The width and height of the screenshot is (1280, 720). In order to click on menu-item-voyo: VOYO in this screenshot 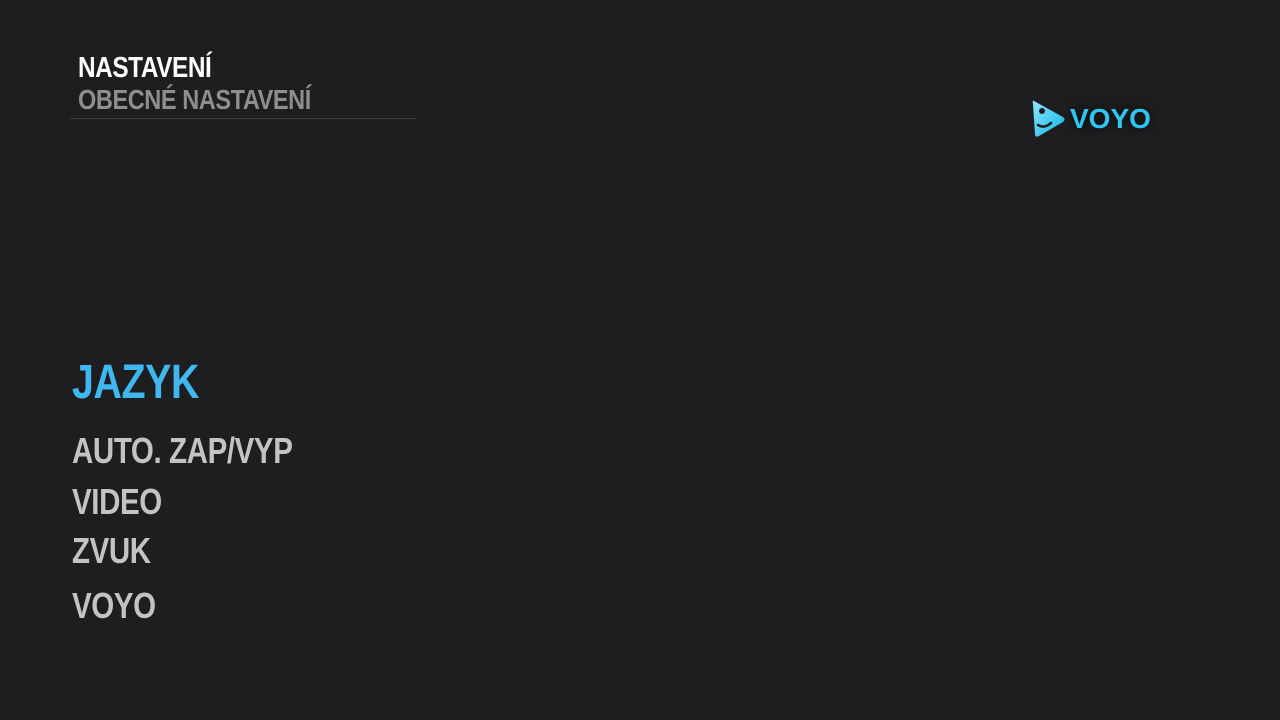, I will do `click(277, 610)`.